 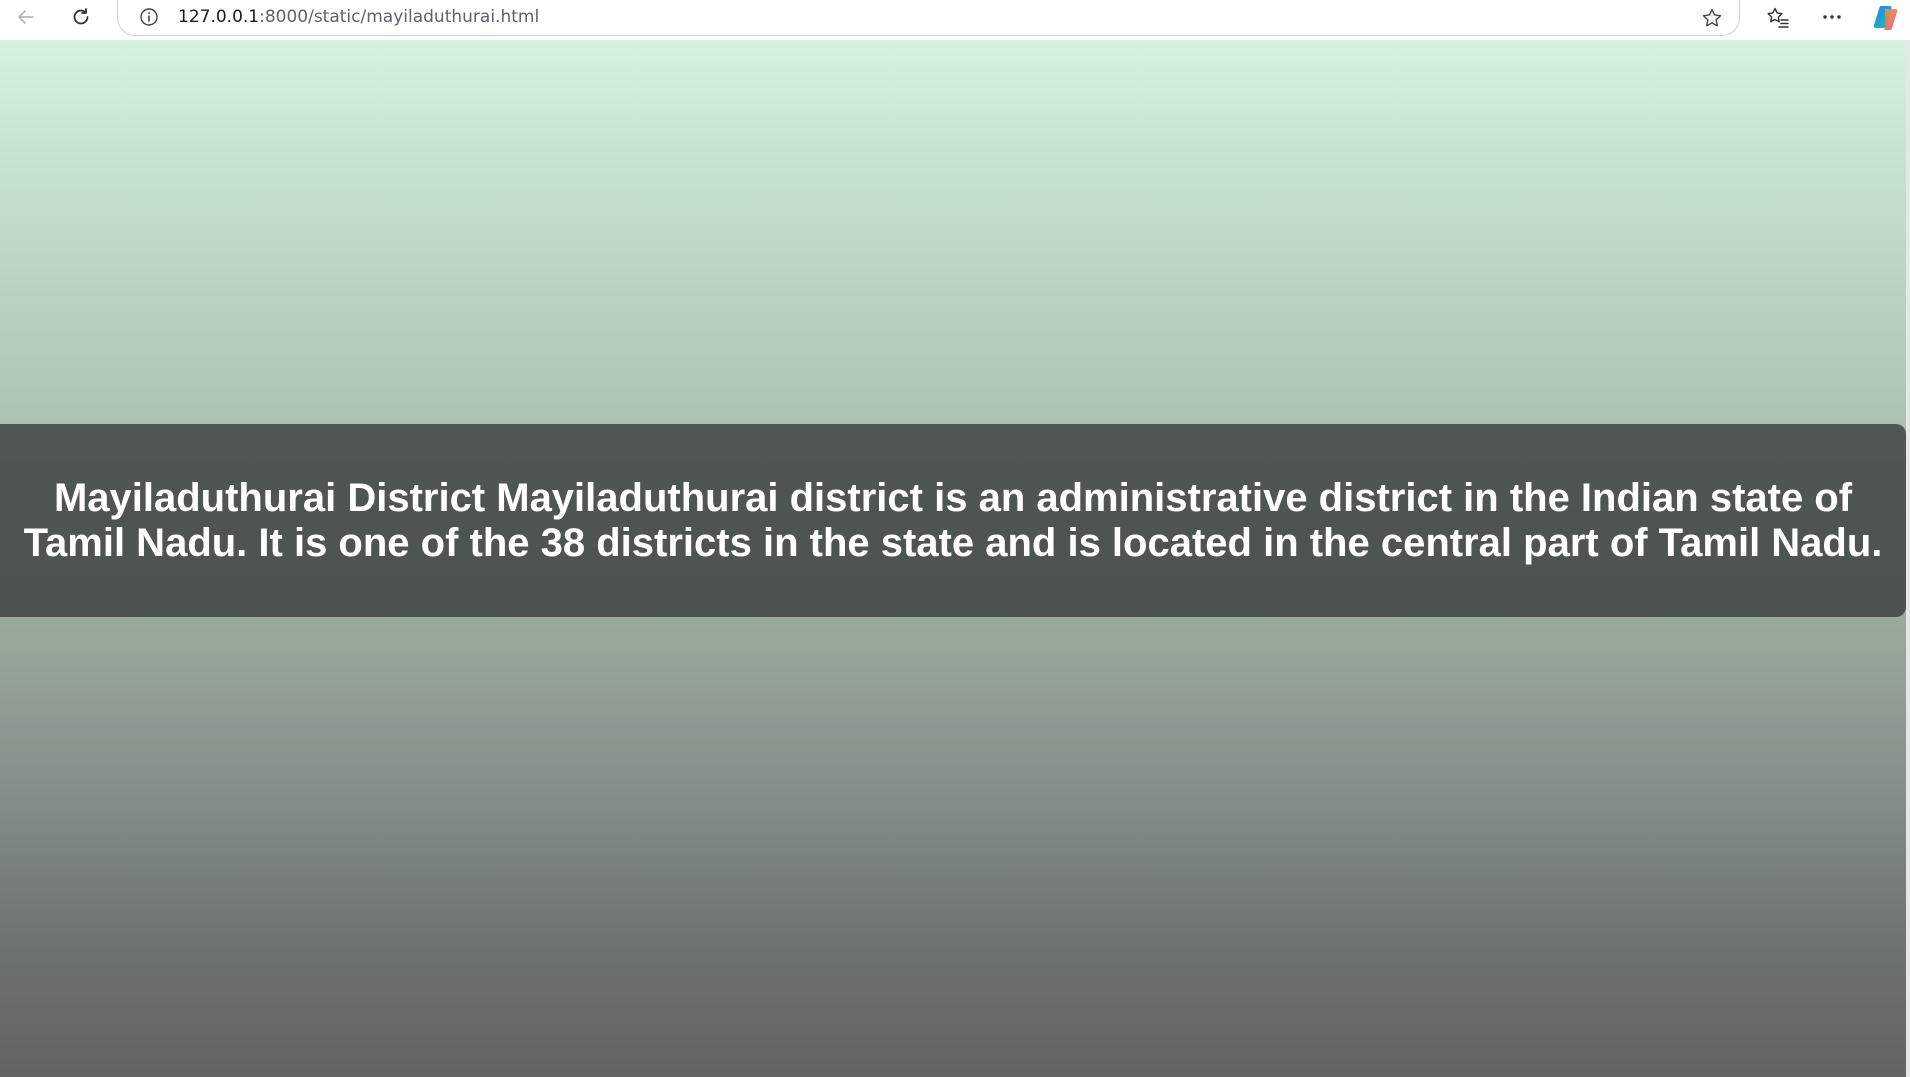 I want to click on reload-button, so click(x=81, y=17).